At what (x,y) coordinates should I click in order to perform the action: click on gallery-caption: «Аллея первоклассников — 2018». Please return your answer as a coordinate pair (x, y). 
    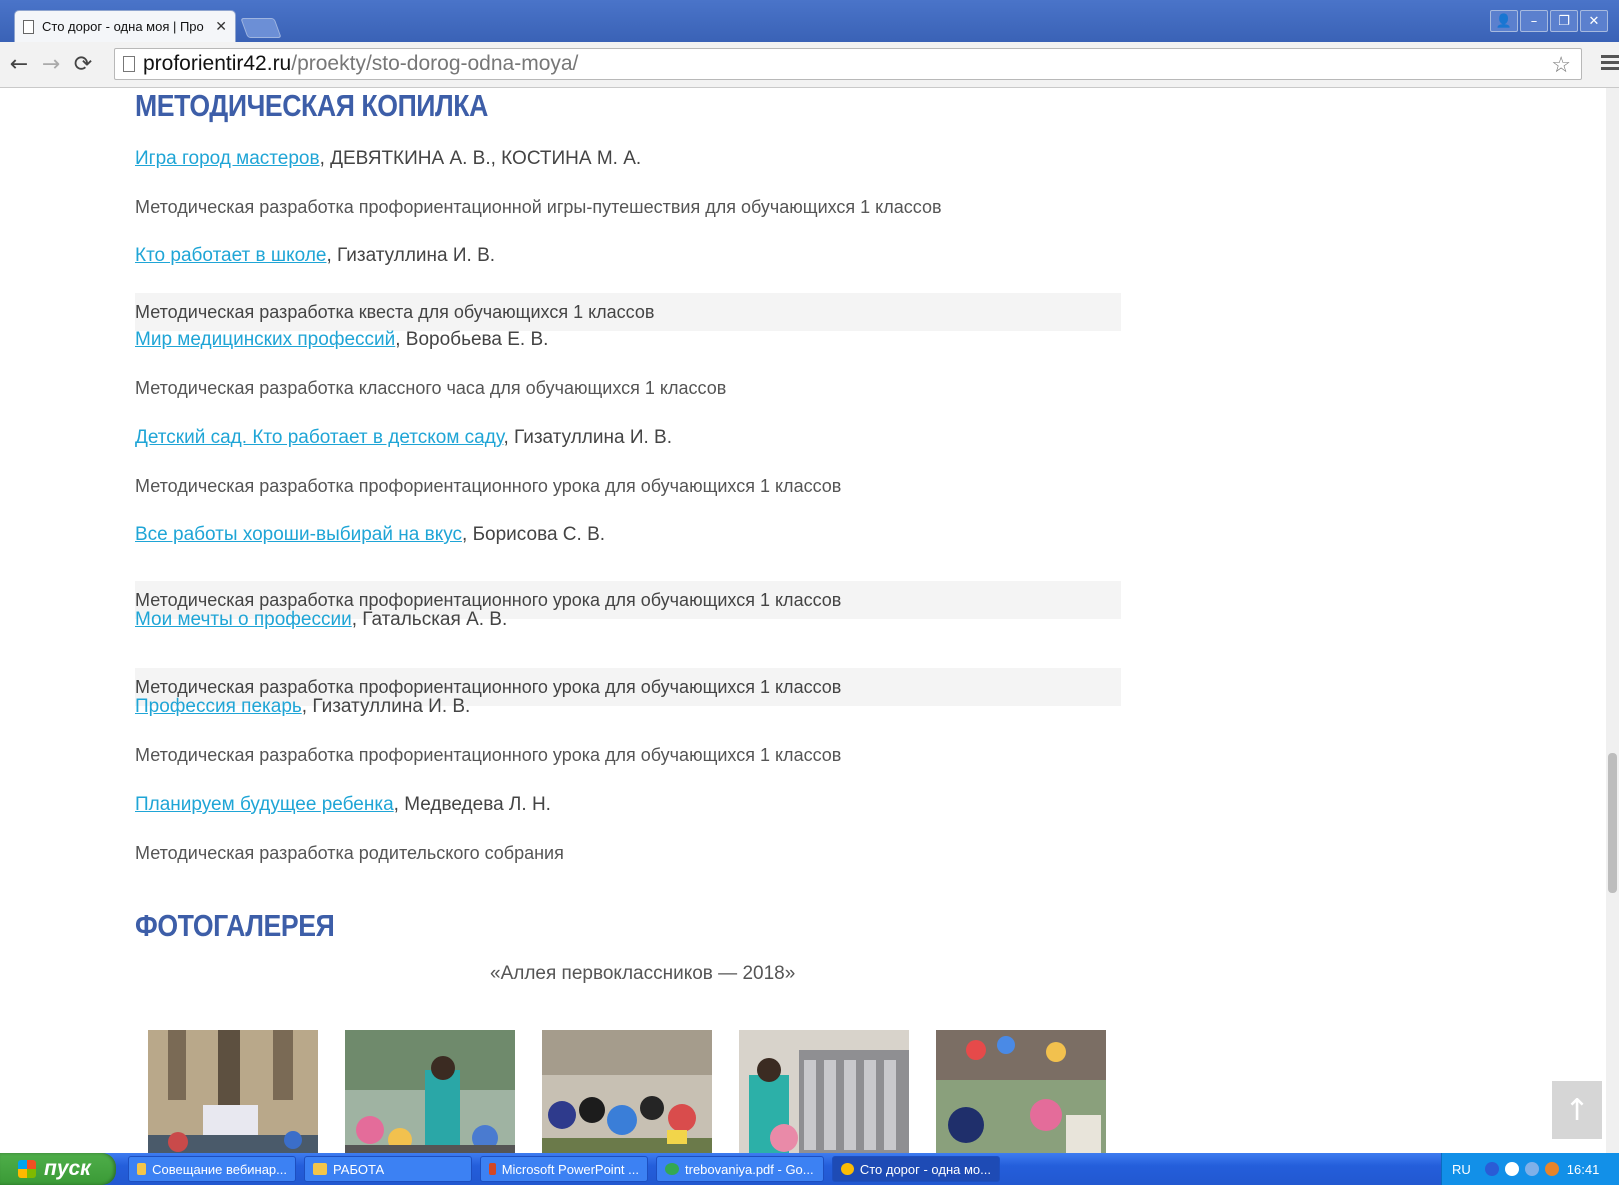
    Looking at the image, I should click on (643, 973).